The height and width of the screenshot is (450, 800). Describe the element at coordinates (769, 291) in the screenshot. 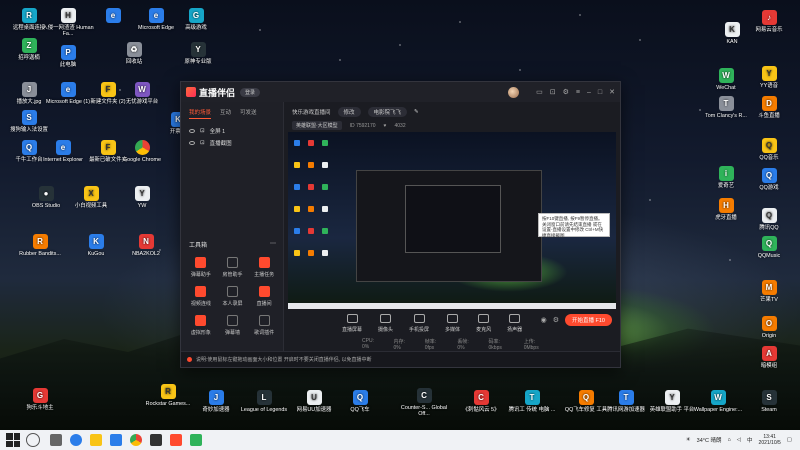

I see `desktop-icon: M 芒果TV` at that location.